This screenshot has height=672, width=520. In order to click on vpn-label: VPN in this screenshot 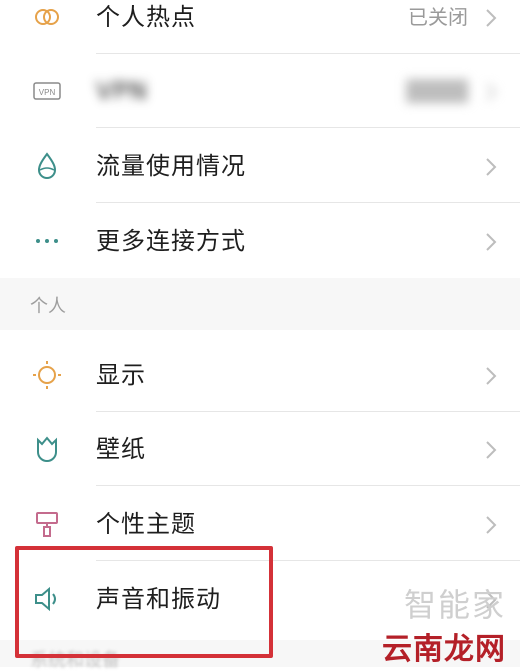, I will do `click(122, 91)`.